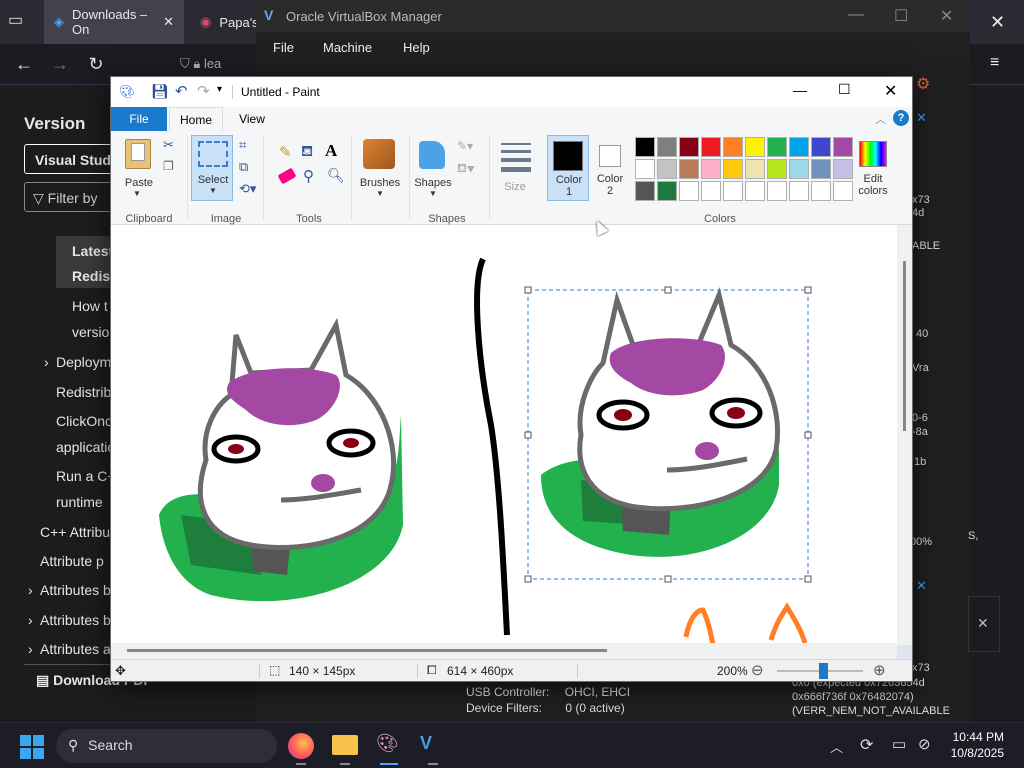  I want to click on tab-home: Home, so click(196, 119).